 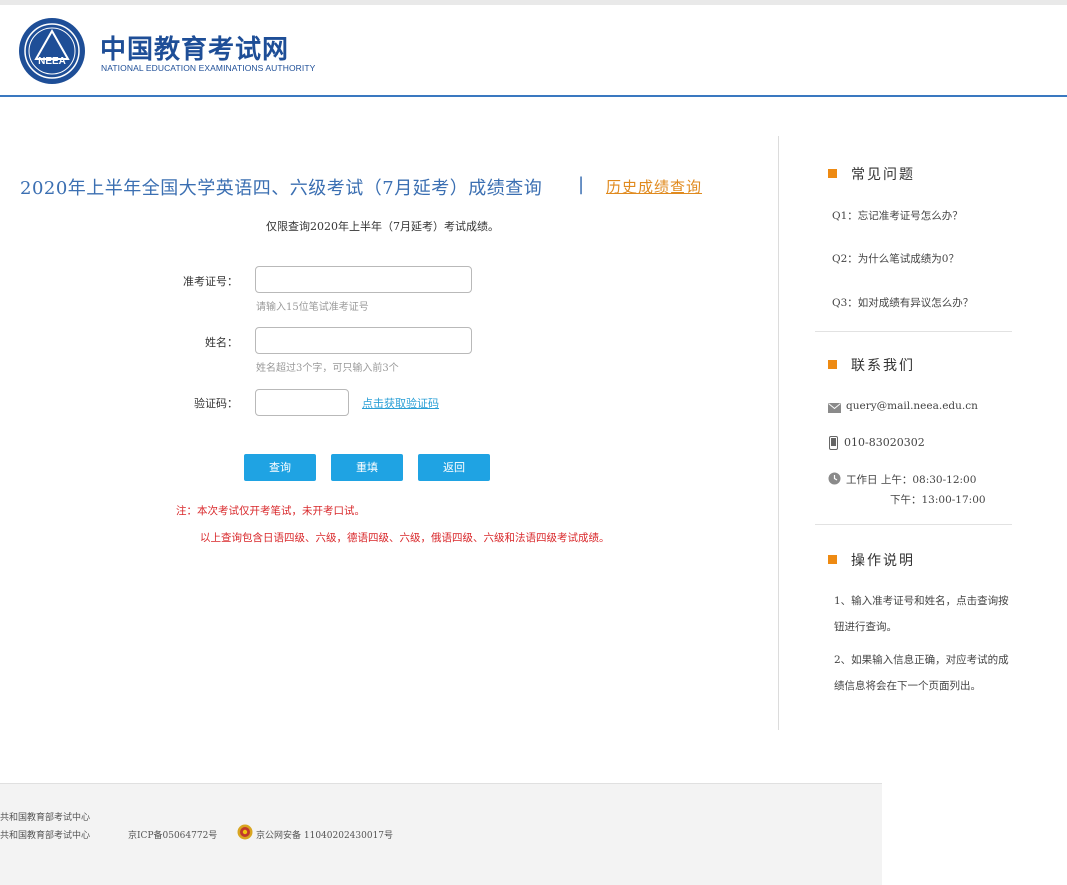 What do you see at coordinates (52, 61) in the screenshot?
I see `emblem-text: NEEA` at bounding box center [52, 61].